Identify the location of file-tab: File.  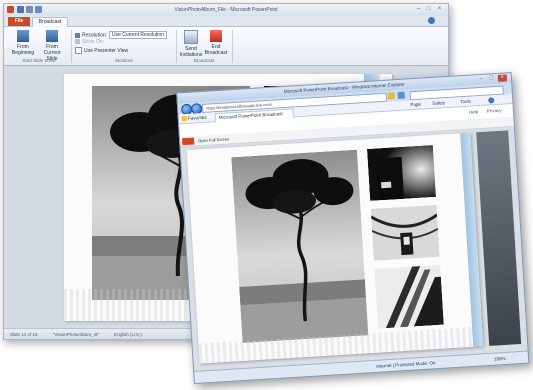
(19, 21).